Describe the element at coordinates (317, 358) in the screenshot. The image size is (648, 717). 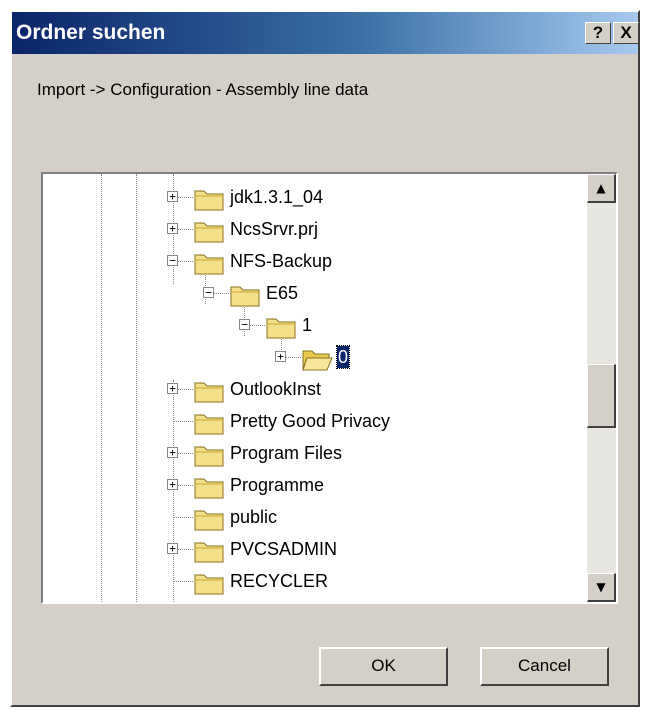
I see `open-folder-icon` at that location.